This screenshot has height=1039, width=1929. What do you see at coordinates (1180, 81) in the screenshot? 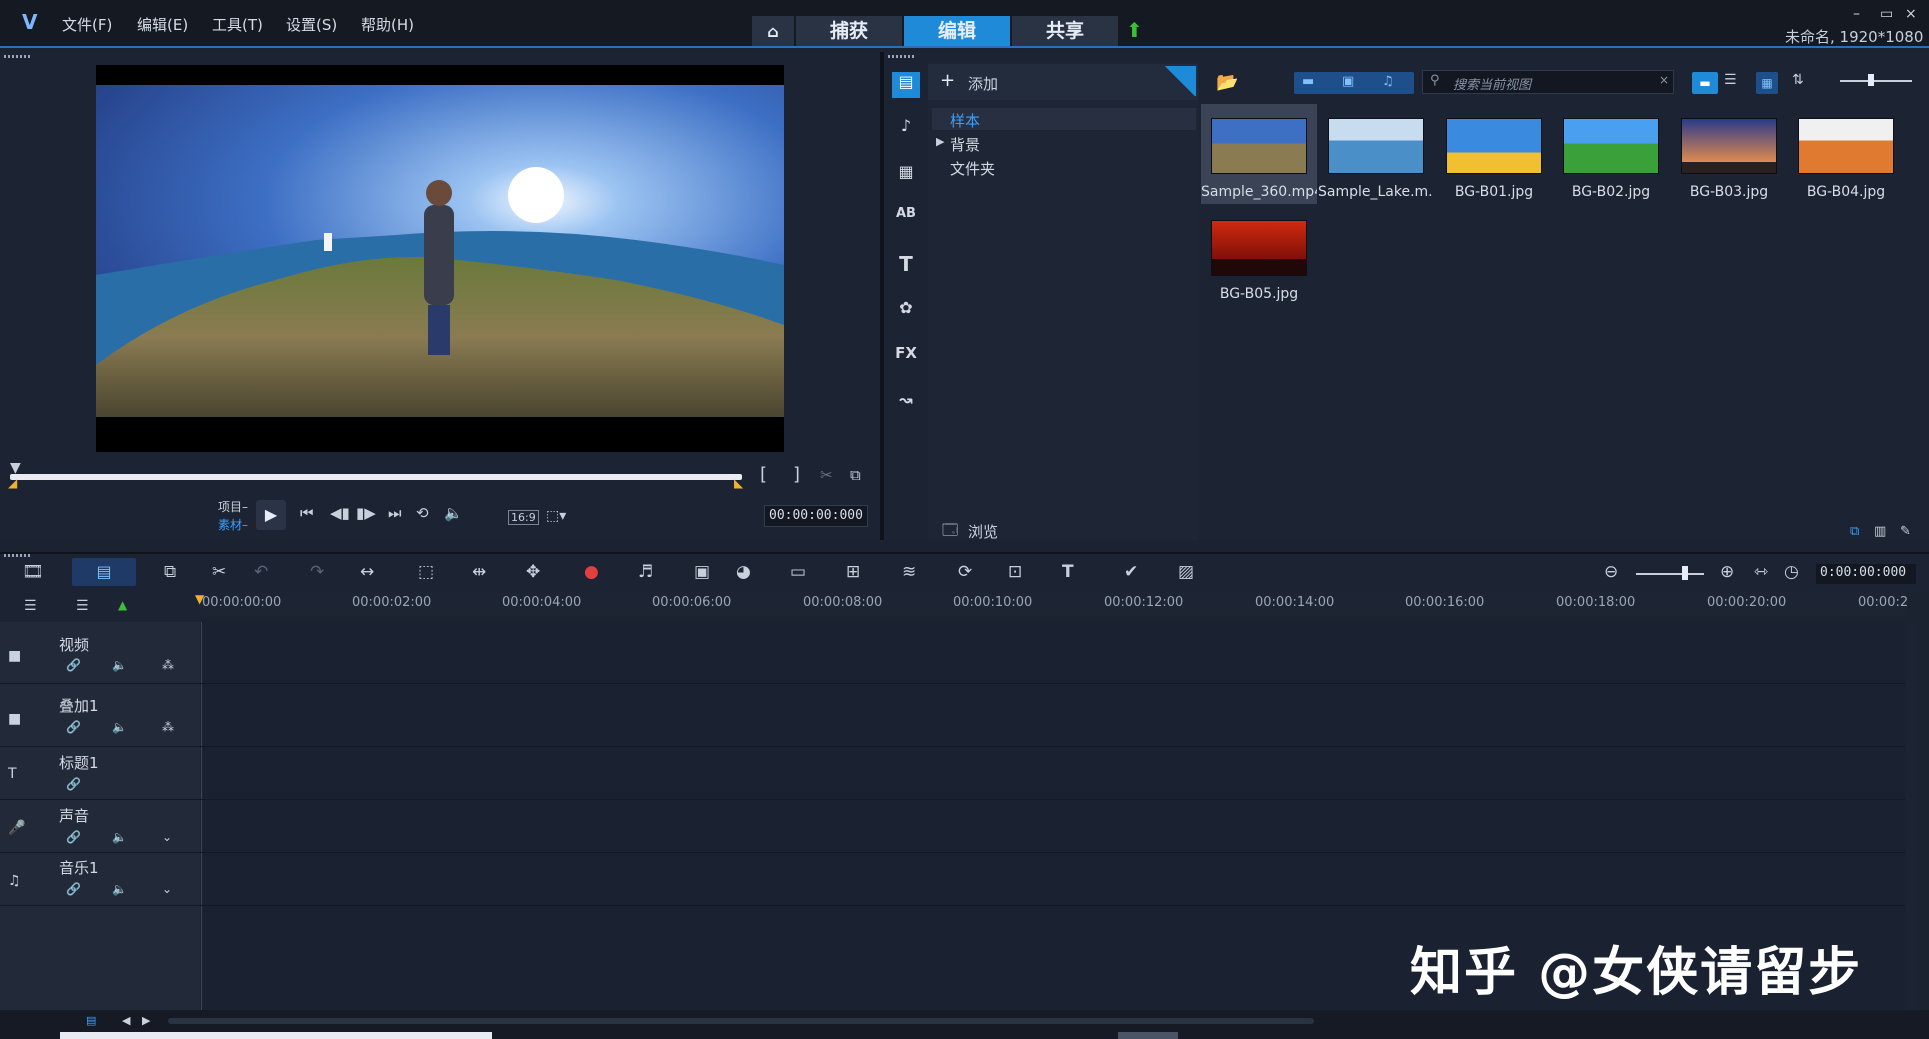
I see `pin-panel-icon` at bounding box center [1180, 81].